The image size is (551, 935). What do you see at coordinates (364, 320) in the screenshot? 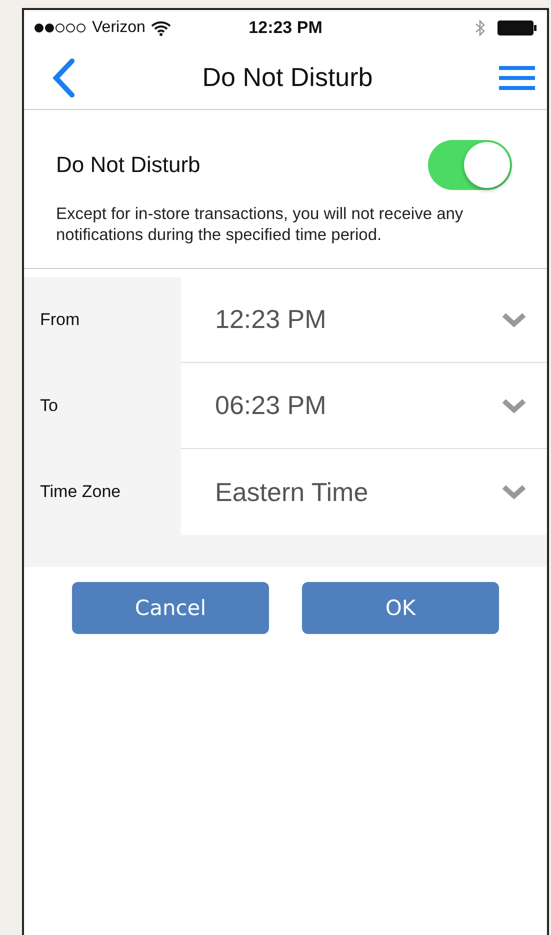
I see `dropdown-field: 12:23 PM` at bounding box center [364, 320].